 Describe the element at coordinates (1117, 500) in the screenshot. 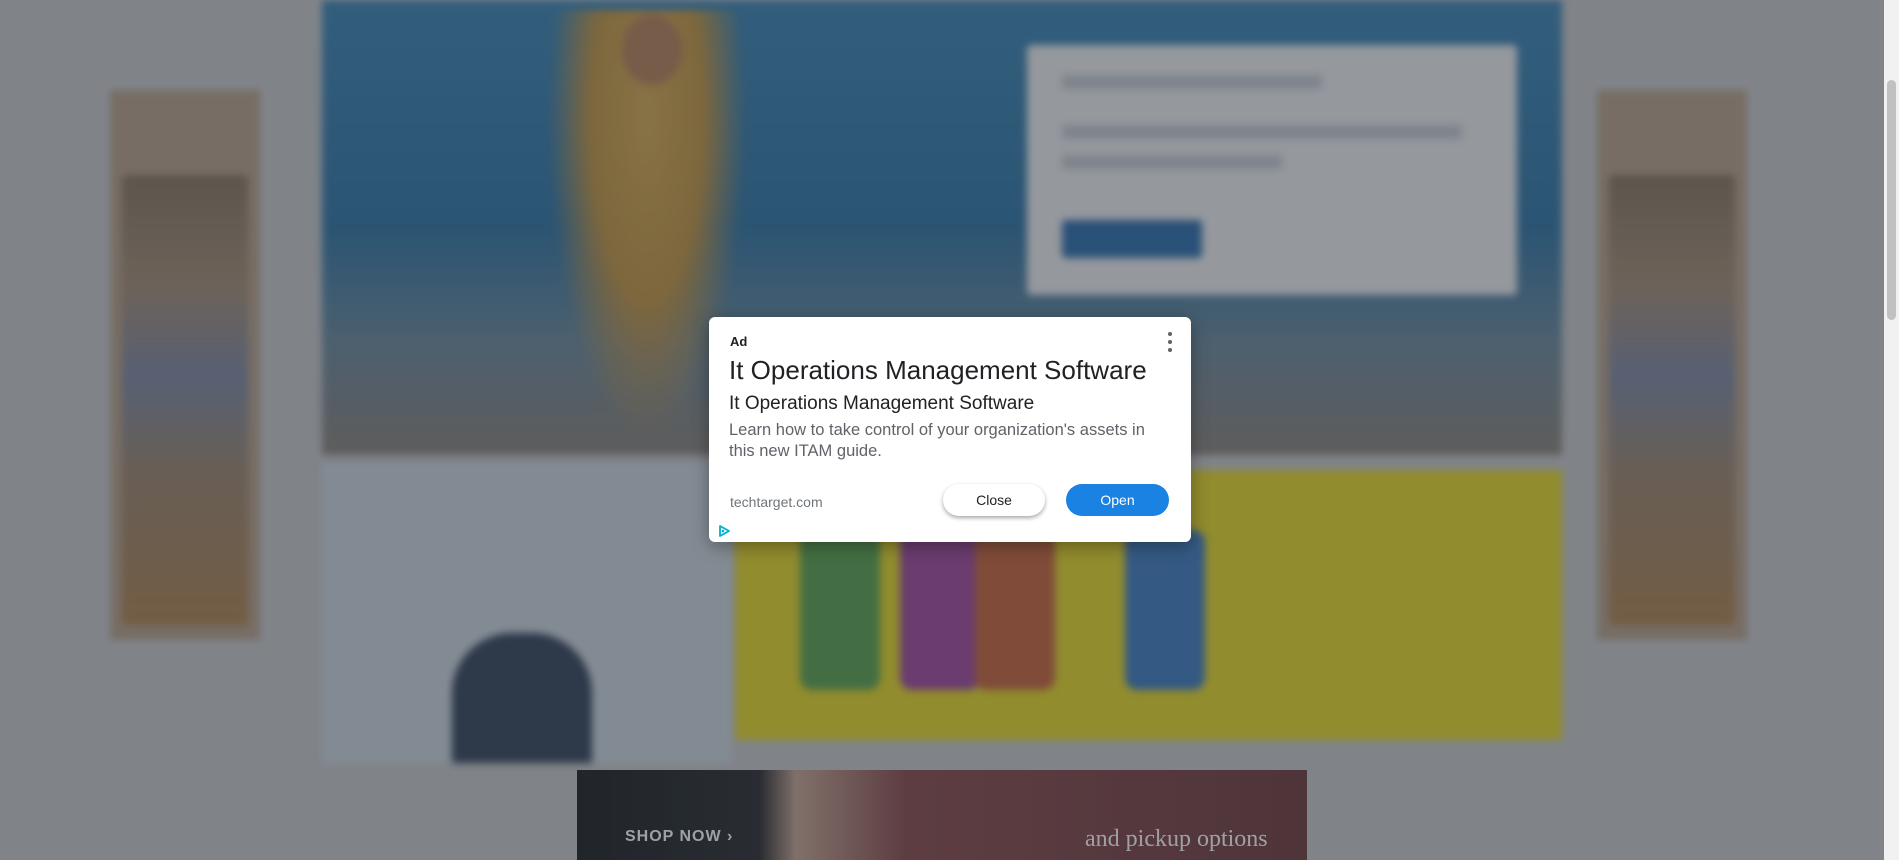

I see `open-button: Open` at that location.